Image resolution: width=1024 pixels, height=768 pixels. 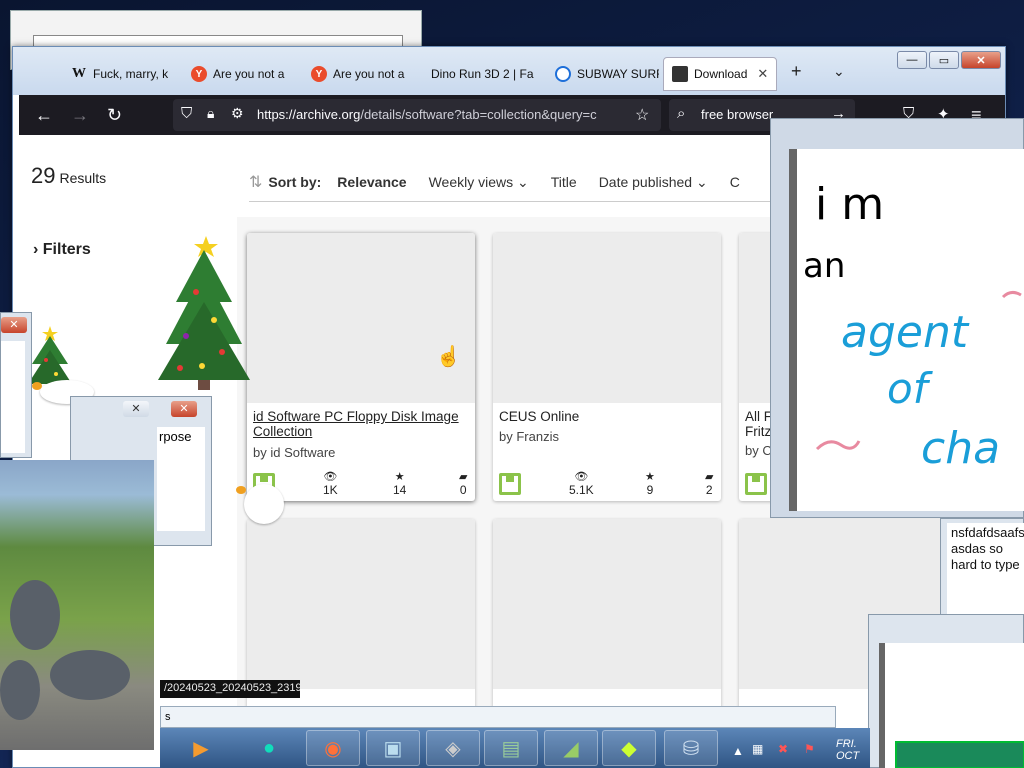 I want to click on drive-icon: ⛁, so click(x=691, y=748).